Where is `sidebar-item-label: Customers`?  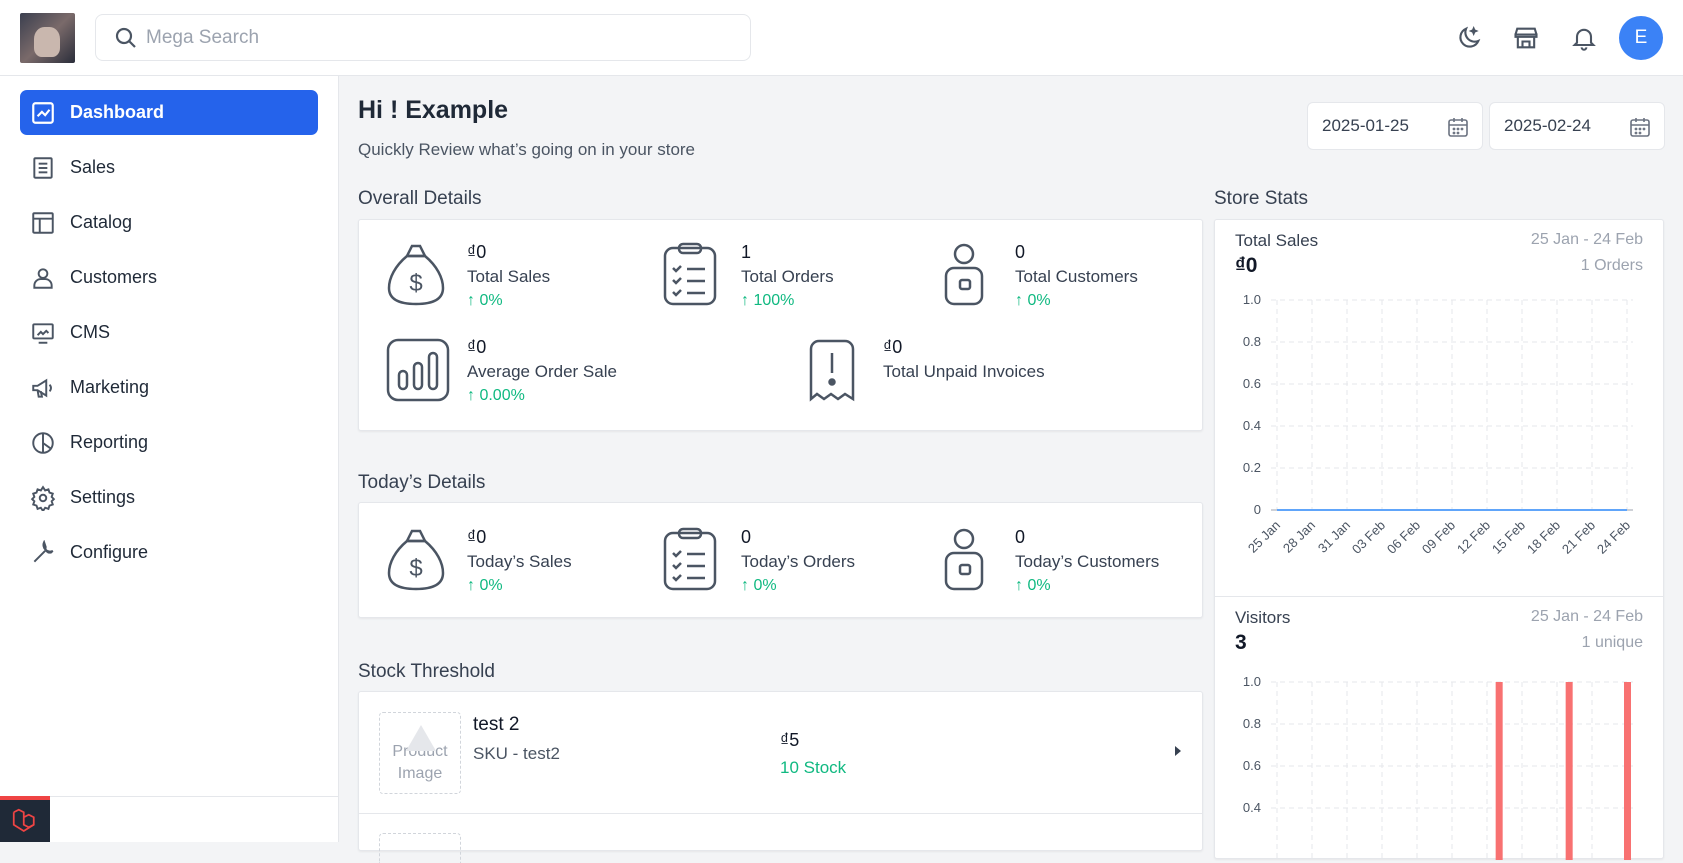
sidebar-item-label: Customers is located at coordinates (114, 277).